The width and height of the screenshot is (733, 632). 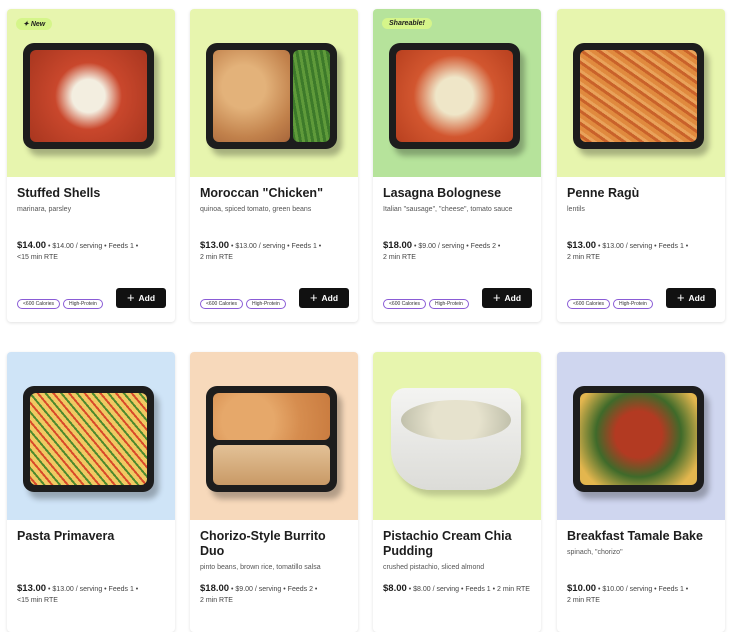 I want to click on product-description: quinoa, spiced tomato, green beans, so click(x=256, y=209).